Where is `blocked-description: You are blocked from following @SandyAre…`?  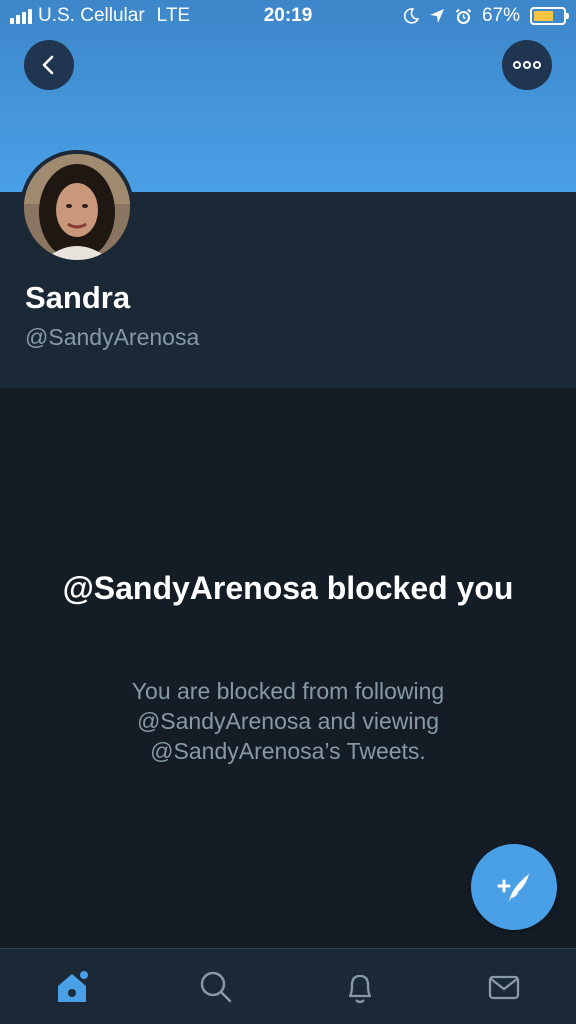 blocked-description: You are blocked from following @SandyAre… is located at coordinates (288, 721).